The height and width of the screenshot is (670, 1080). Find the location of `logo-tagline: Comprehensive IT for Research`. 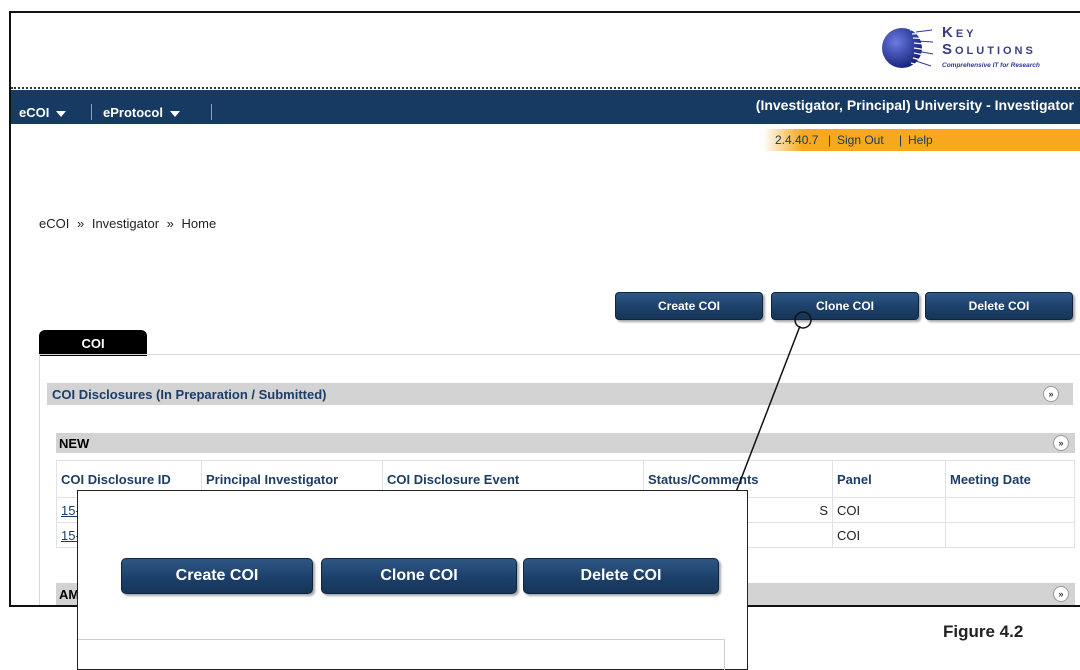

logo-tagline: Comprehensive IT for Research is located at coordinates (991, 65).